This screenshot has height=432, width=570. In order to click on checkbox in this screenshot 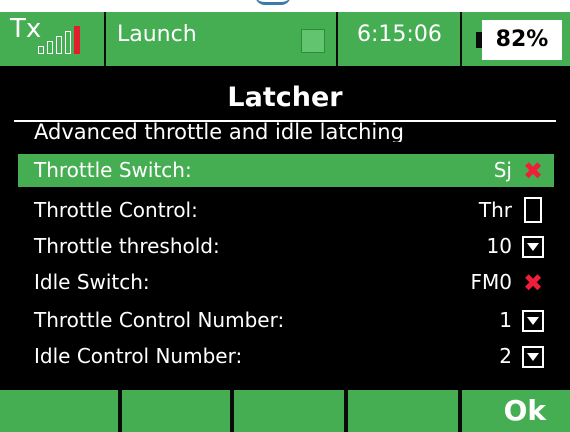, I will do `click(533, 210)`.